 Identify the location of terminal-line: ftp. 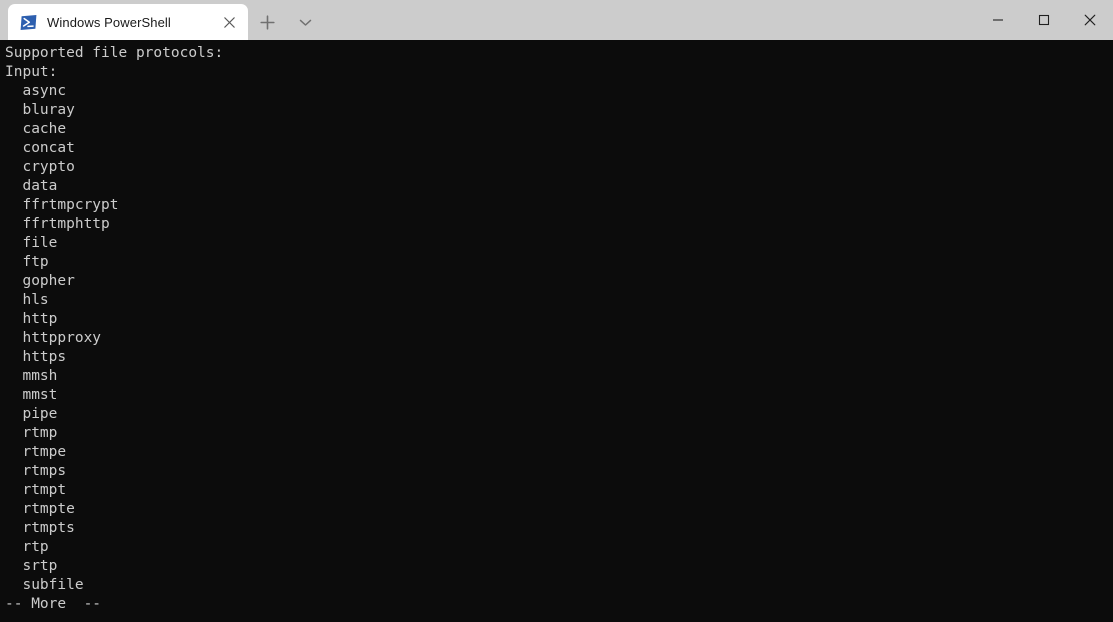
(27, 262).